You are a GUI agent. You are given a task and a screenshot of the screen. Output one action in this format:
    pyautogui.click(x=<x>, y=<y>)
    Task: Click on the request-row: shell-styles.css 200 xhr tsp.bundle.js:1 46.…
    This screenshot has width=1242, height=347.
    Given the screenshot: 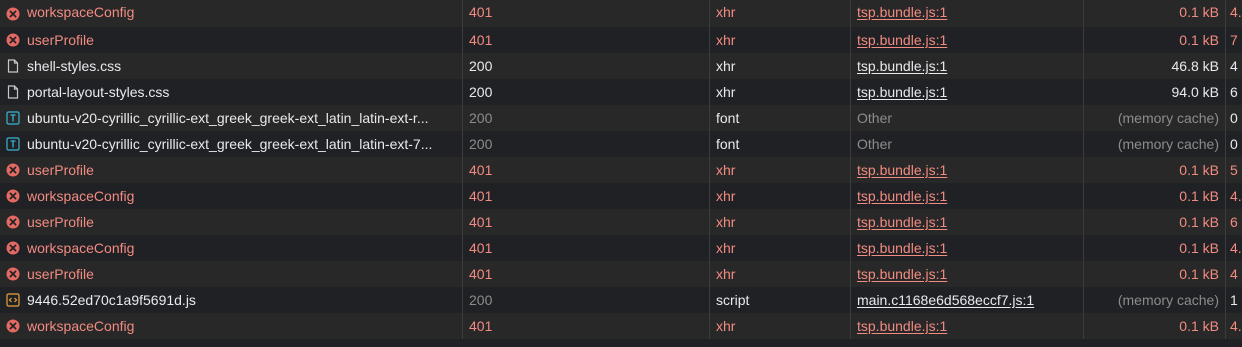 What is the action you would take?
    pyautogui.click(x=621, y=66)
    